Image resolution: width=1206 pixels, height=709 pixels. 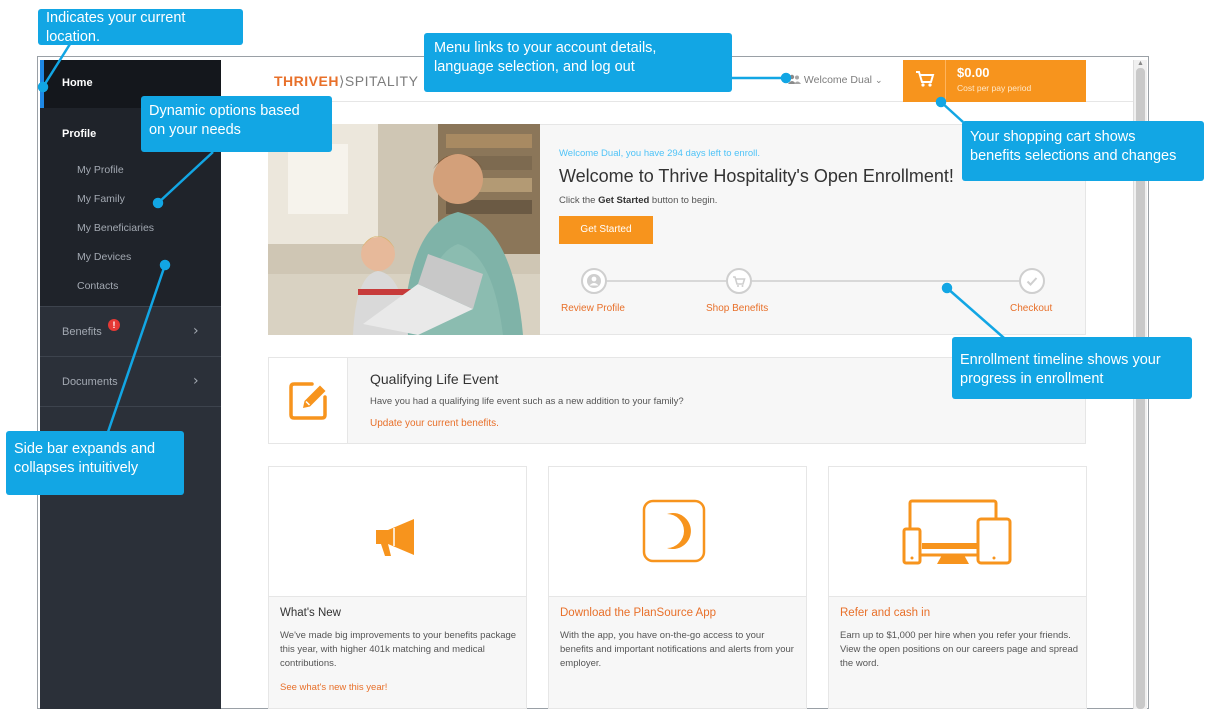 What do you see at coordinates (79, 134) in the screenshot?
I see `sidebar-item-profile: Profile` at bounding box center [79, 134].